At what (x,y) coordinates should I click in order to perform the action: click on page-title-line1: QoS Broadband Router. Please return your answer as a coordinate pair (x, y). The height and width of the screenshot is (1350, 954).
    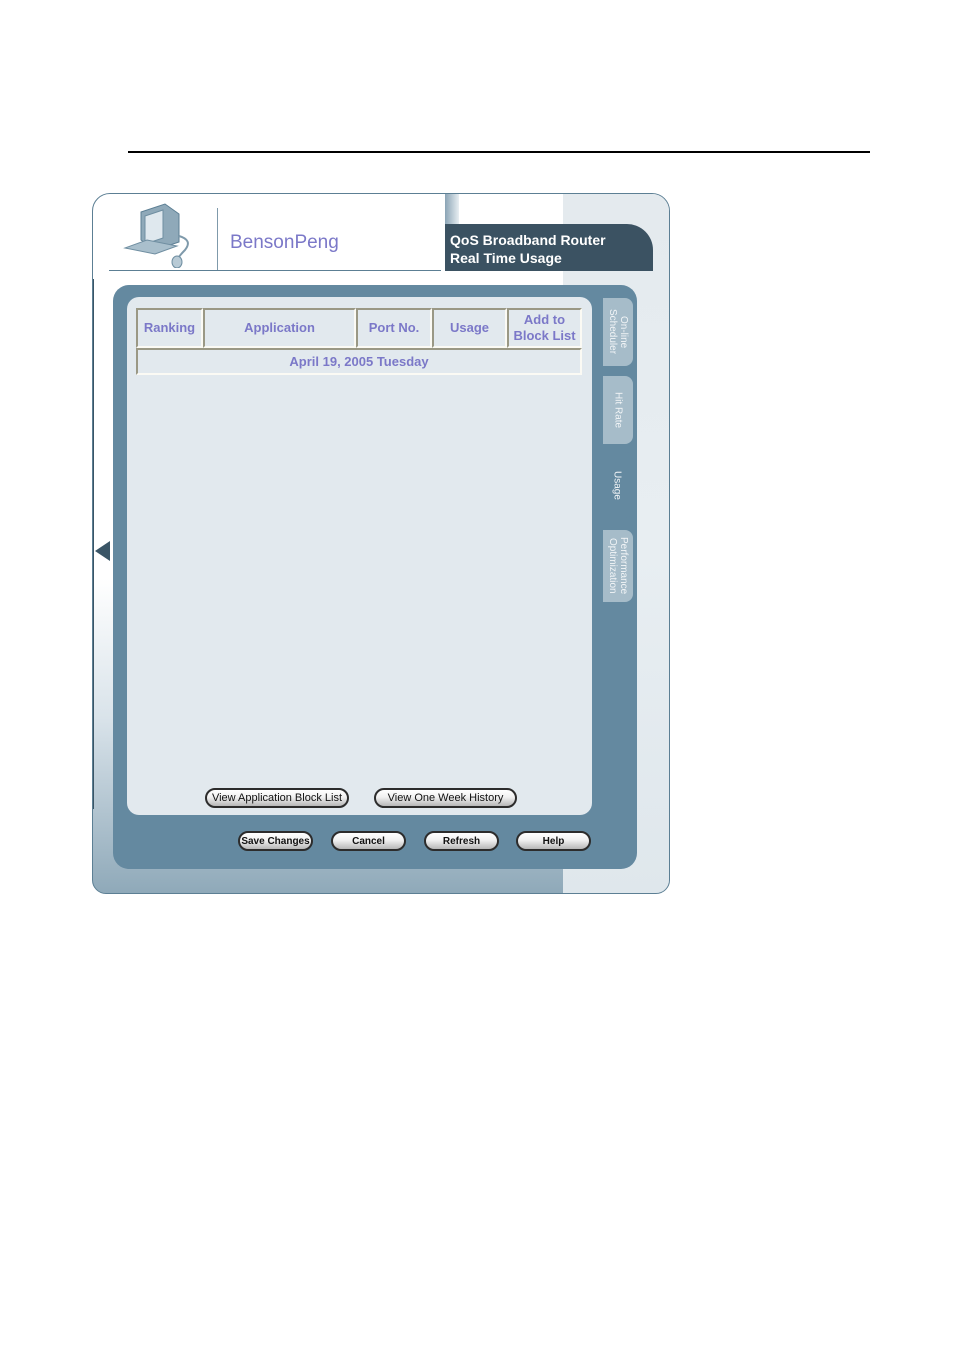
    Looking at the image, I should click on (528, 240).